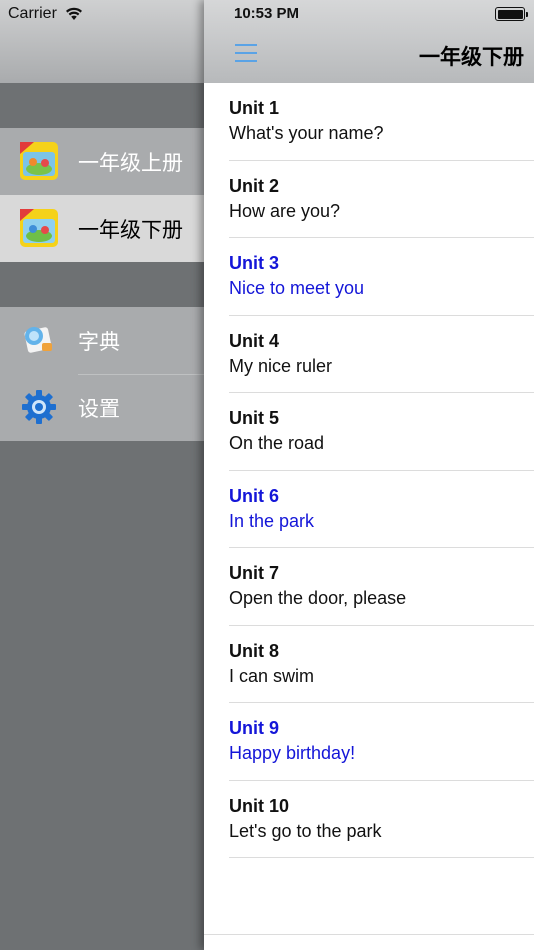  What do you see at coordinates (102, 41) in the screenshot?
I see `drawer-header: Carrier` at bounding box center [102, 41].